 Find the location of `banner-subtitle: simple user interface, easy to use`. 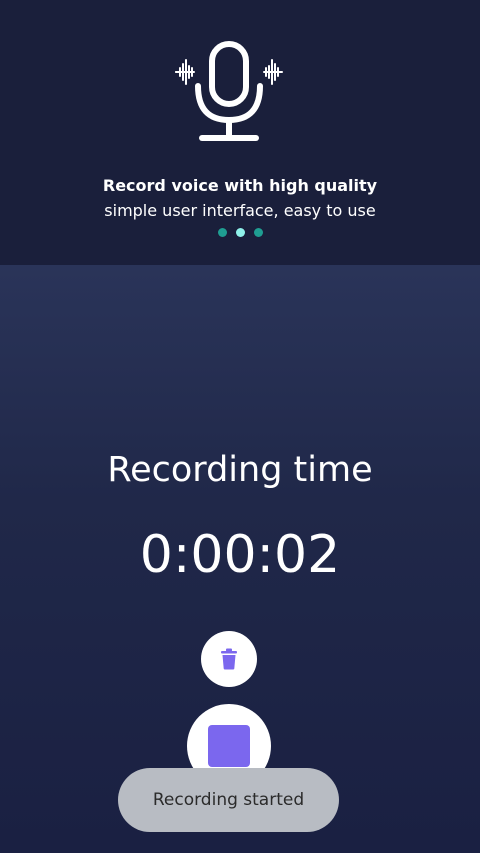

banner-subtitle: simple user interface, easy to use is located at coordinates (240, 210).